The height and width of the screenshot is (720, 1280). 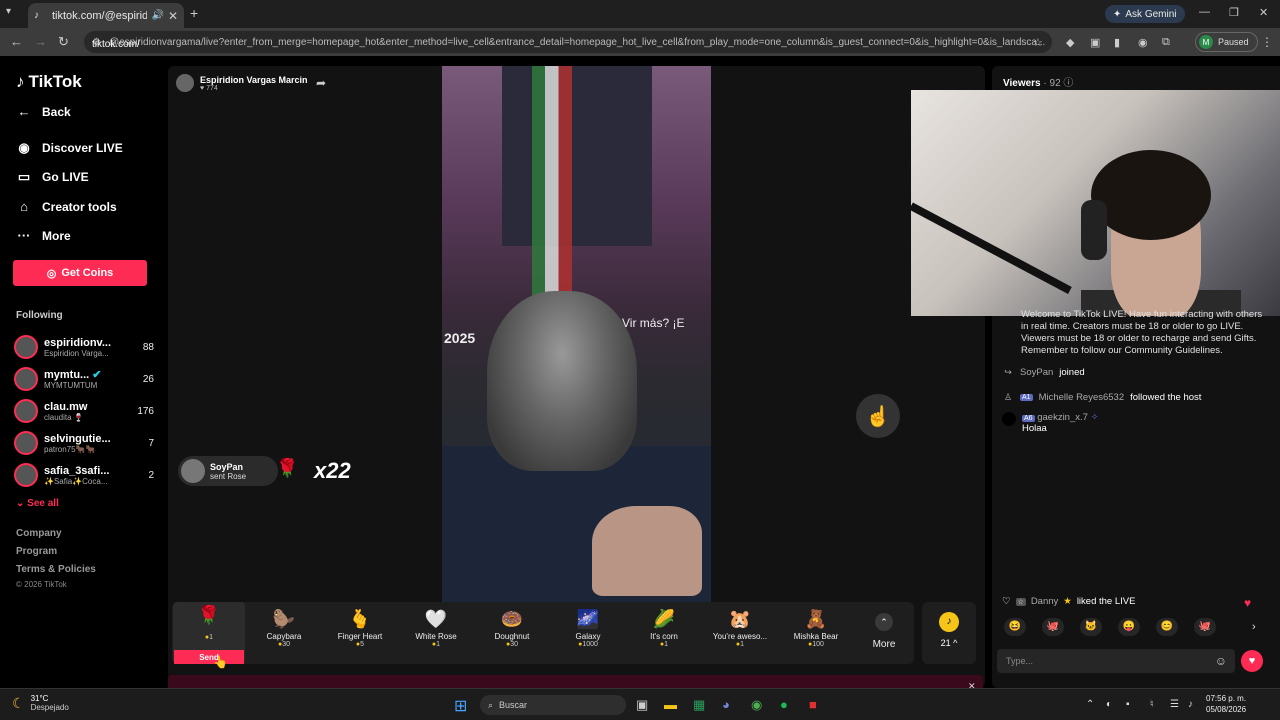 What do you see at coordinates (1009, 419) in the screenshot?
I see `avatar` at bounding box center [1009, 419].